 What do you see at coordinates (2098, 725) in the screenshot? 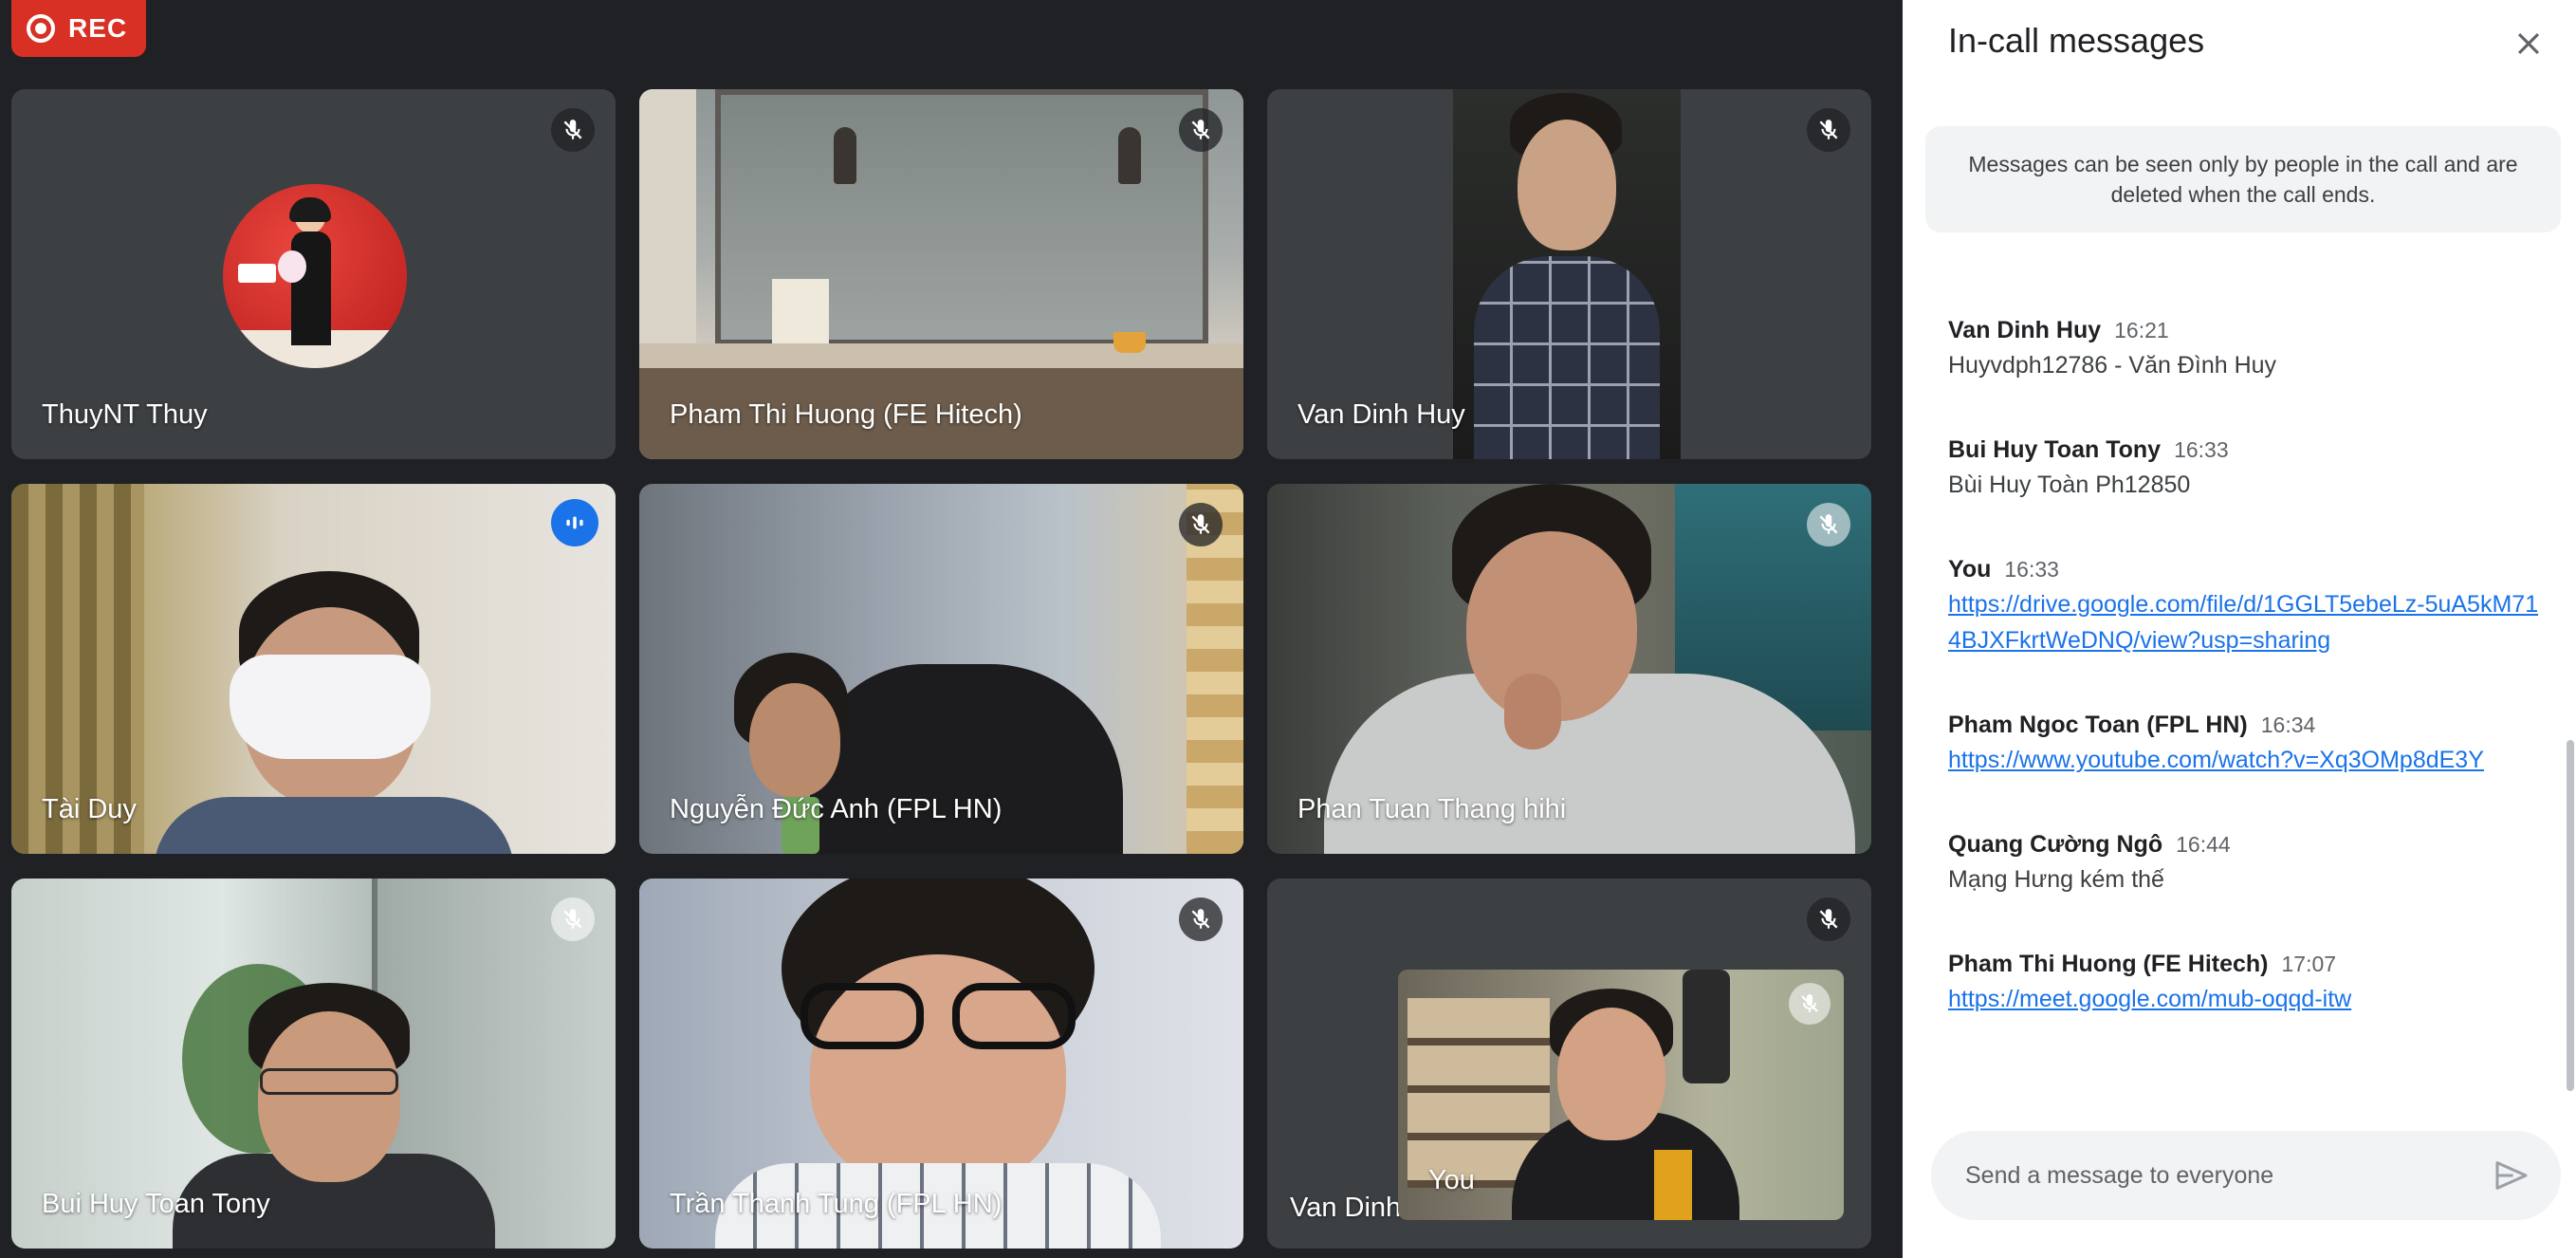
I see `message-sender: Pham Ngoc Toan (FPL HN)` at bounding box center [2098, 725].